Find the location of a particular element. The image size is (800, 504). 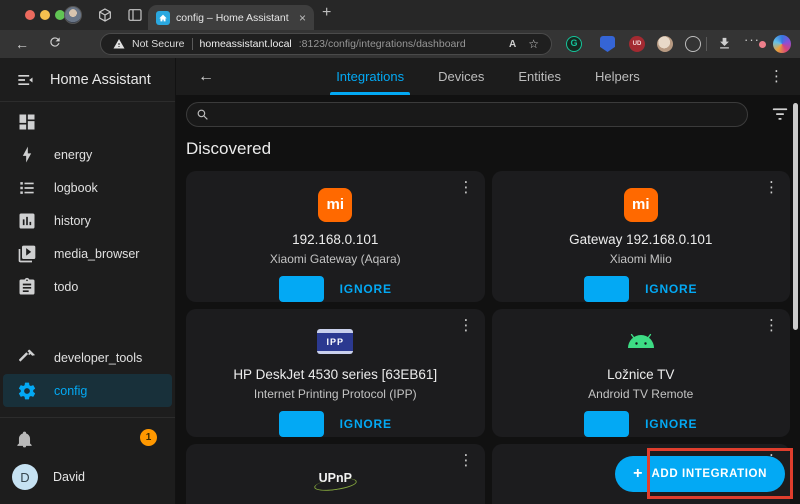

search-toolbar is located at coordinates (488, 114).